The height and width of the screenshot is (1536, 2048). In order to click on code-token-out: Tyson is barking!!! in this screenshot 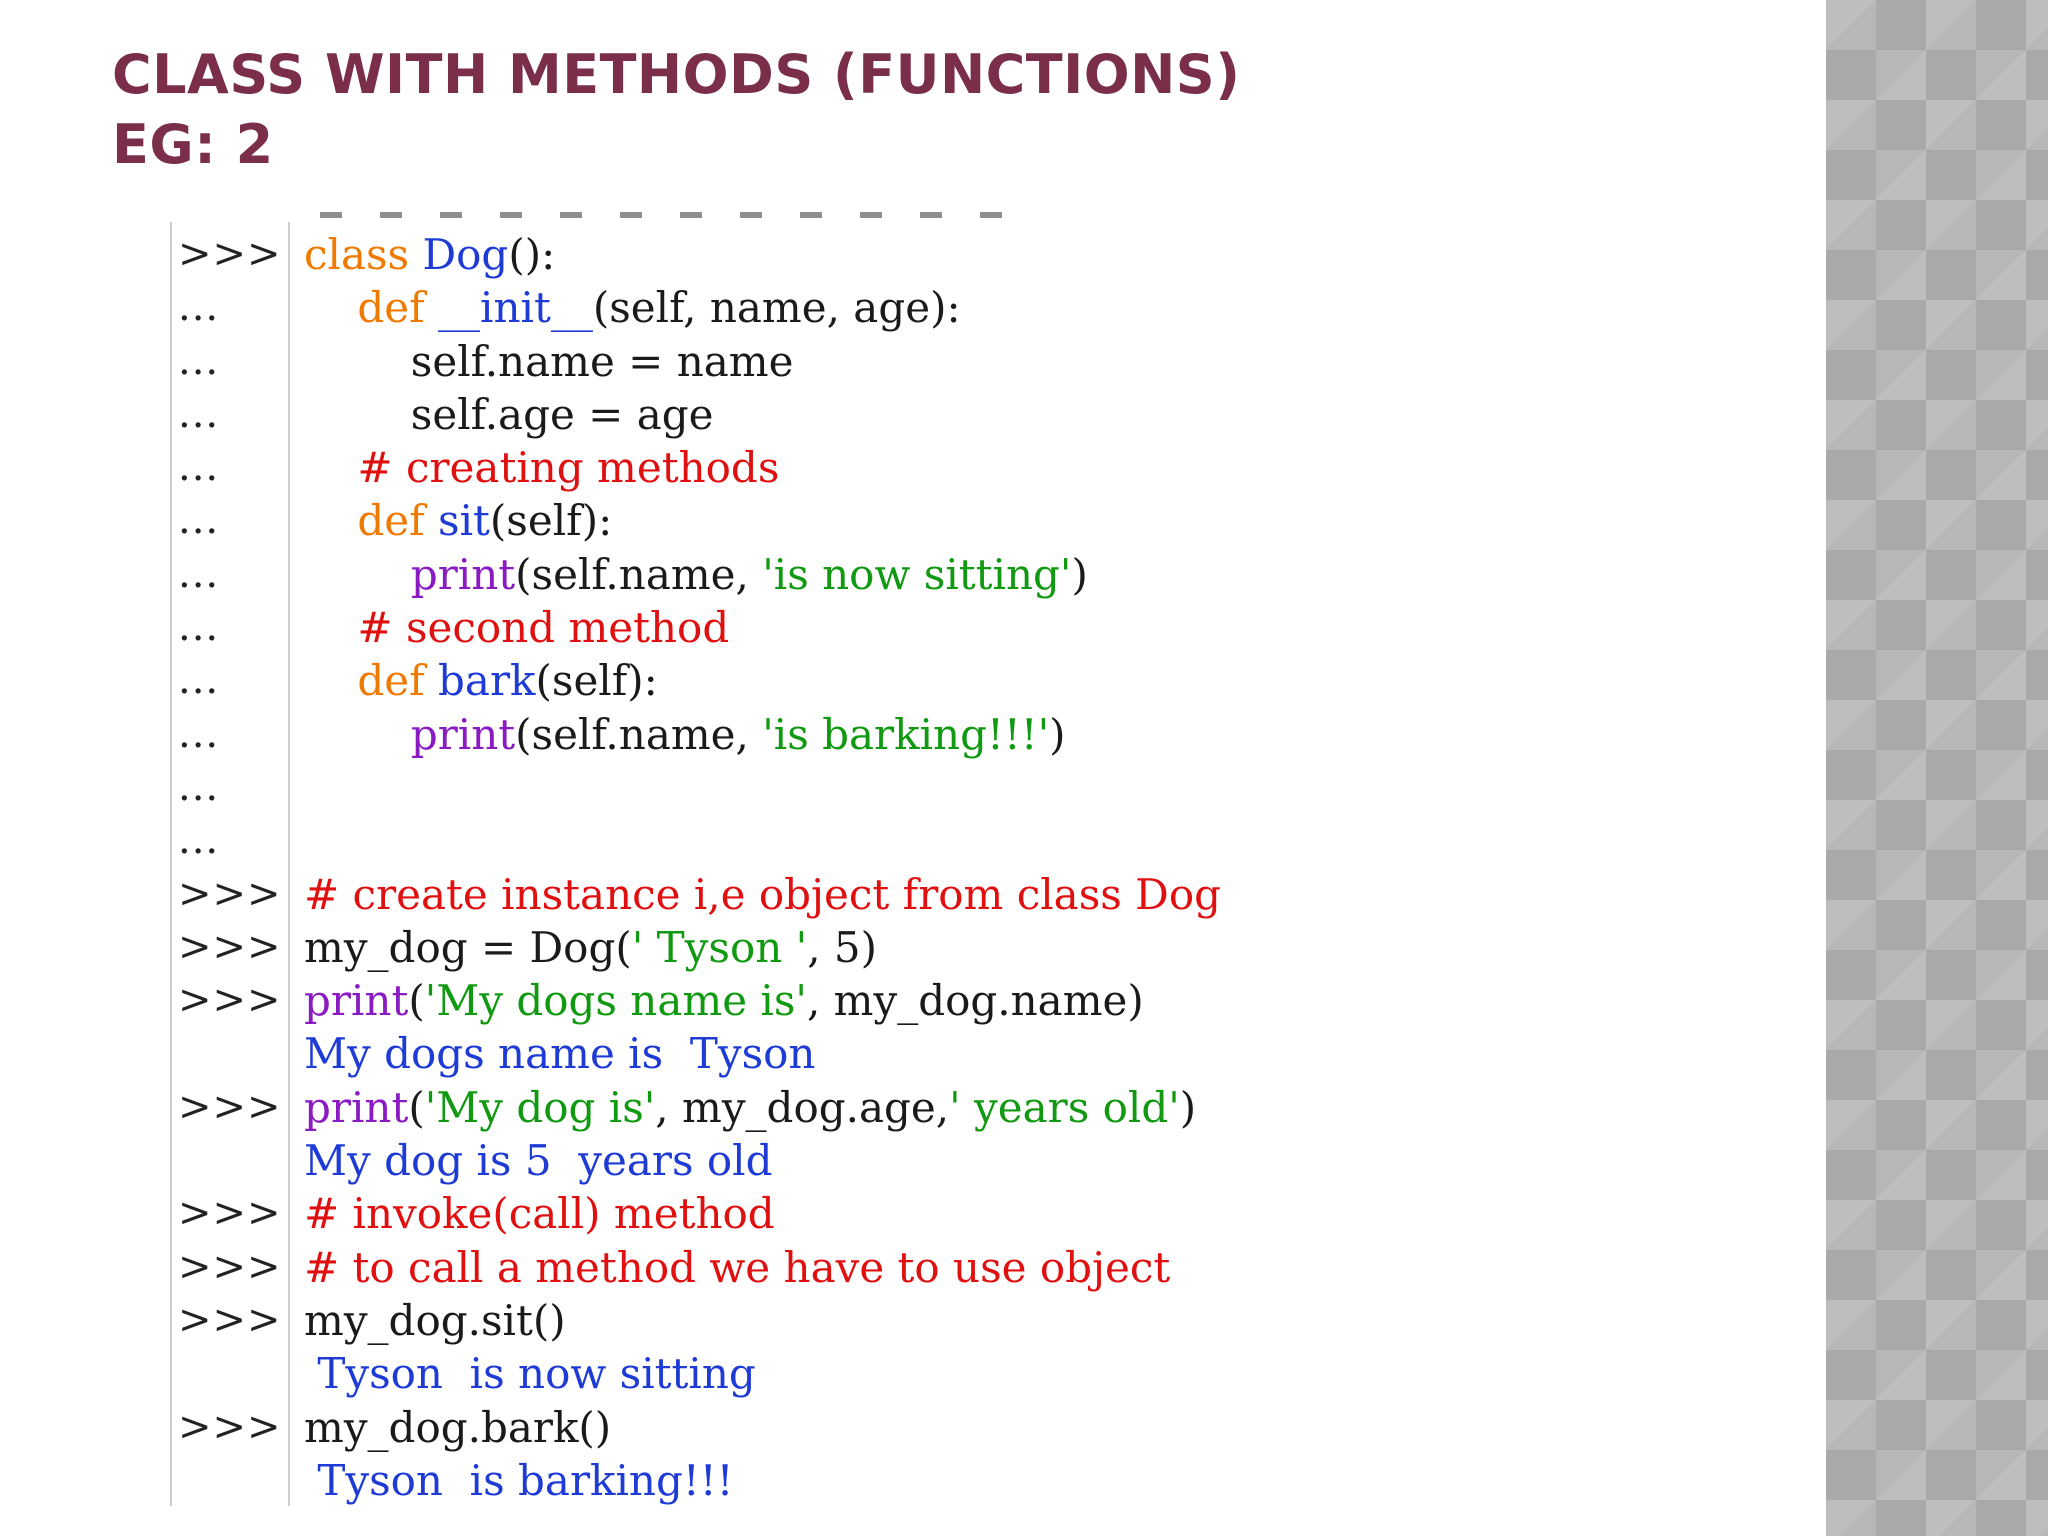, I will do `click(519, 1480)`.